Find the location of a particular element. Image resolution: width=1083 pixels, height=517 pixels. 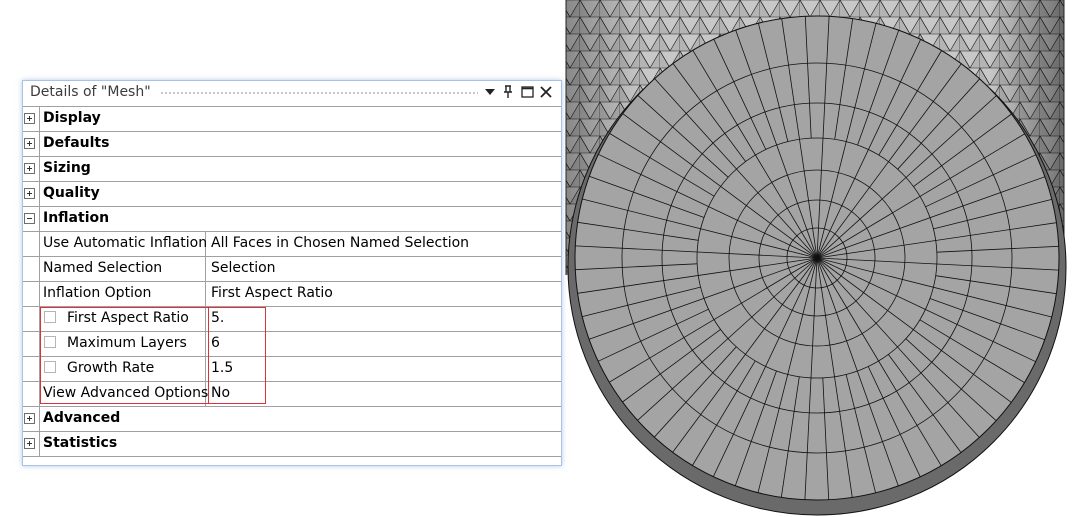

property-row-named-selection: Named Selection Selection is located at coordinates (292, 269).